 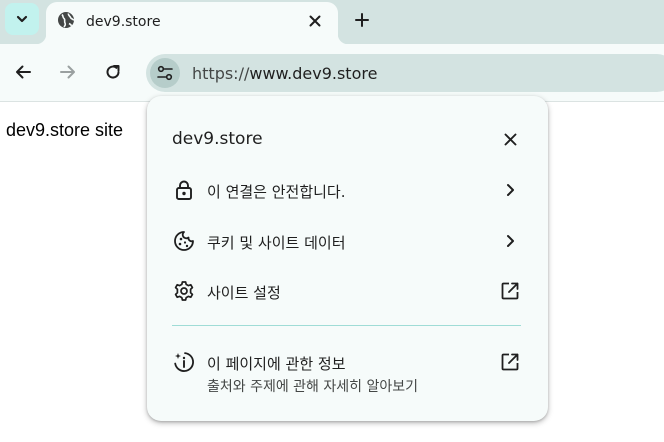 What do you see at coordinates (66, 20) in the screenshot?
I see `globe-icon` at bounding box center [66, 20].